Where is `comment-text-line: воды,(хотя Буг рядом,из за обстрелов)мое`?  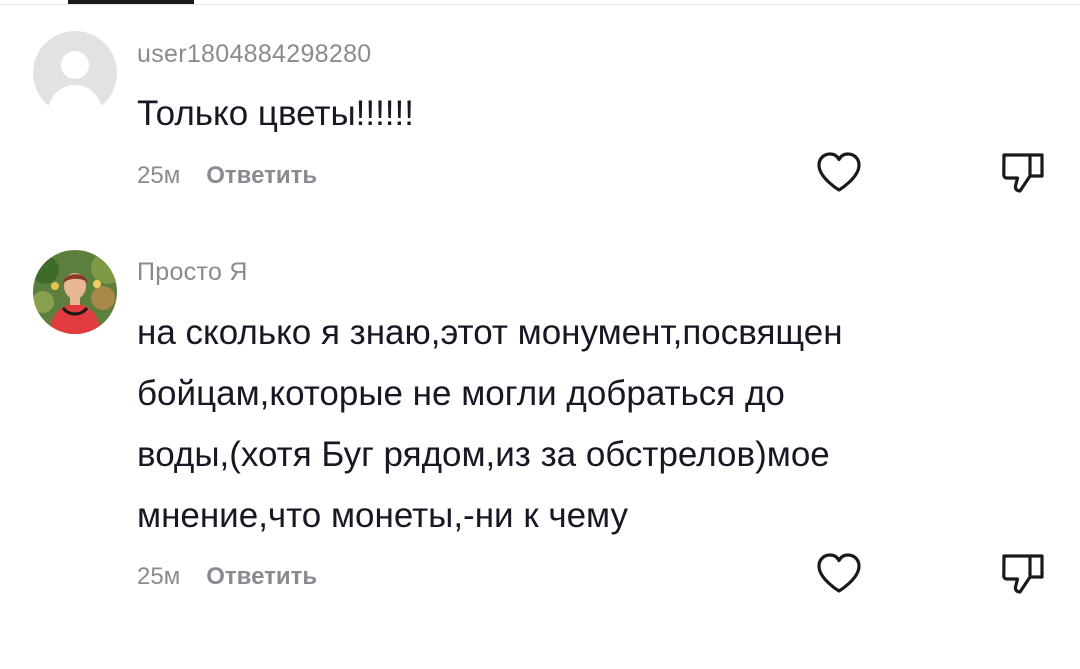
comment-text-line: воды,(хотя Буг рядом,из за обстрелов)мое is located at coordinates (483, 454).